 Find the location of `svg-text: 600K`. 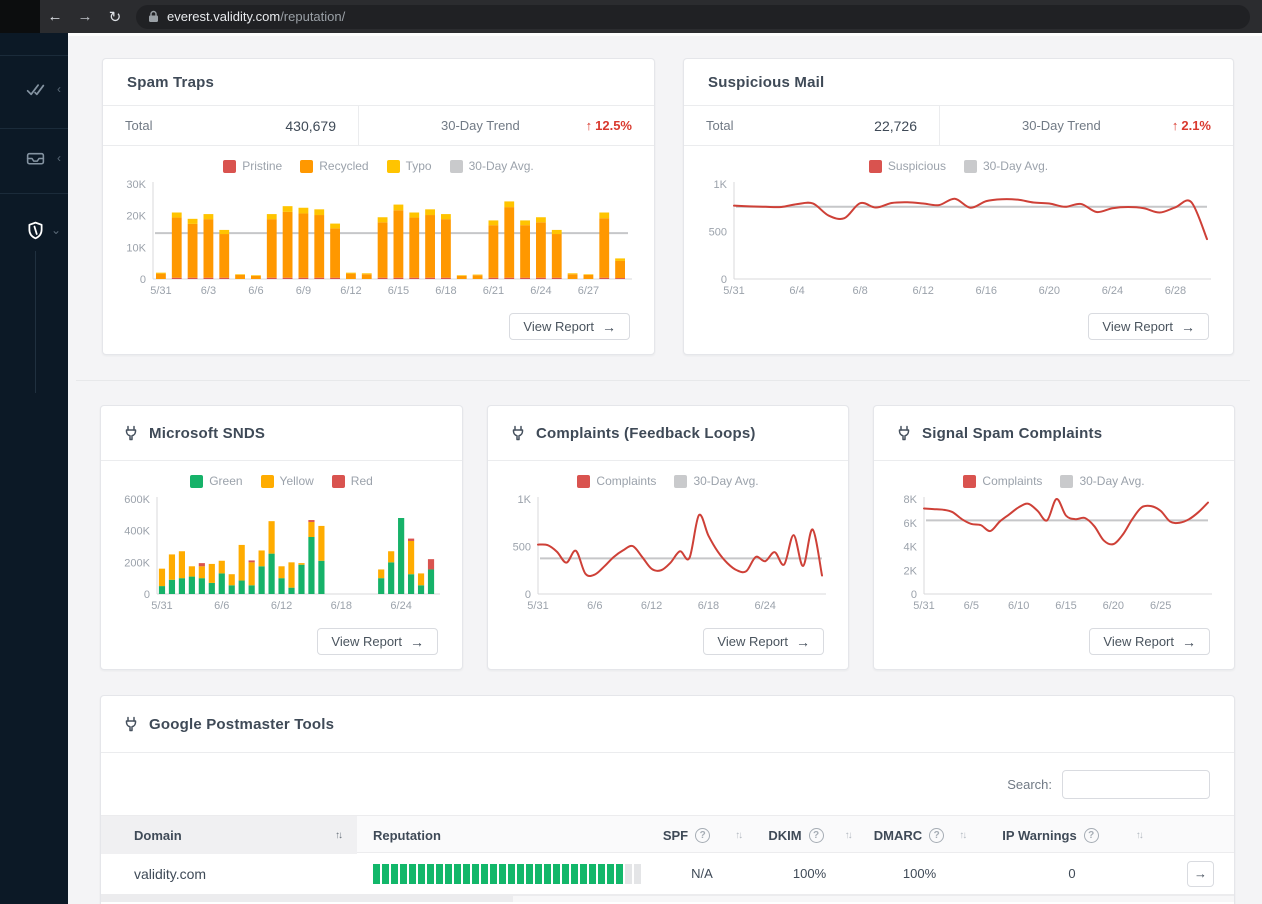

svg-text: 600K is located at coordinates (137, 500).